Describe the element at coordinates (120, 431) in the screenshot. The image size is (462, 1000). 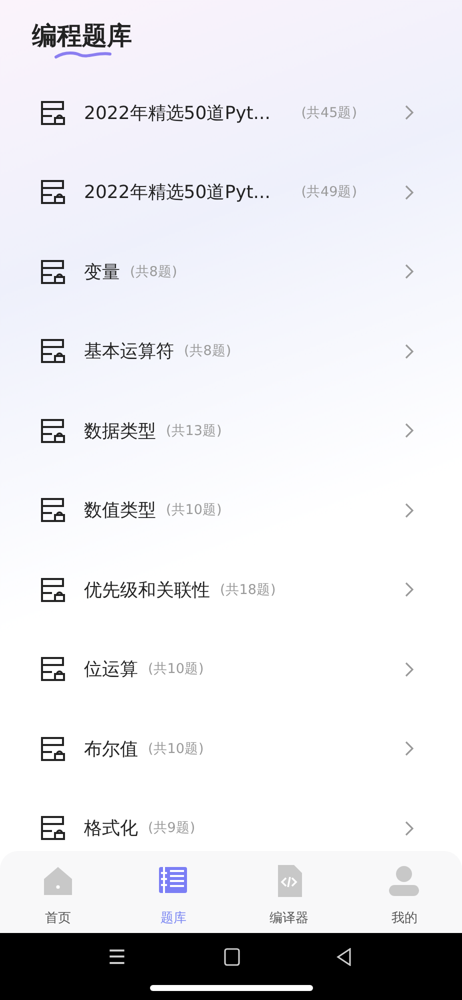
I see `item-title: 数据类型` at that location.